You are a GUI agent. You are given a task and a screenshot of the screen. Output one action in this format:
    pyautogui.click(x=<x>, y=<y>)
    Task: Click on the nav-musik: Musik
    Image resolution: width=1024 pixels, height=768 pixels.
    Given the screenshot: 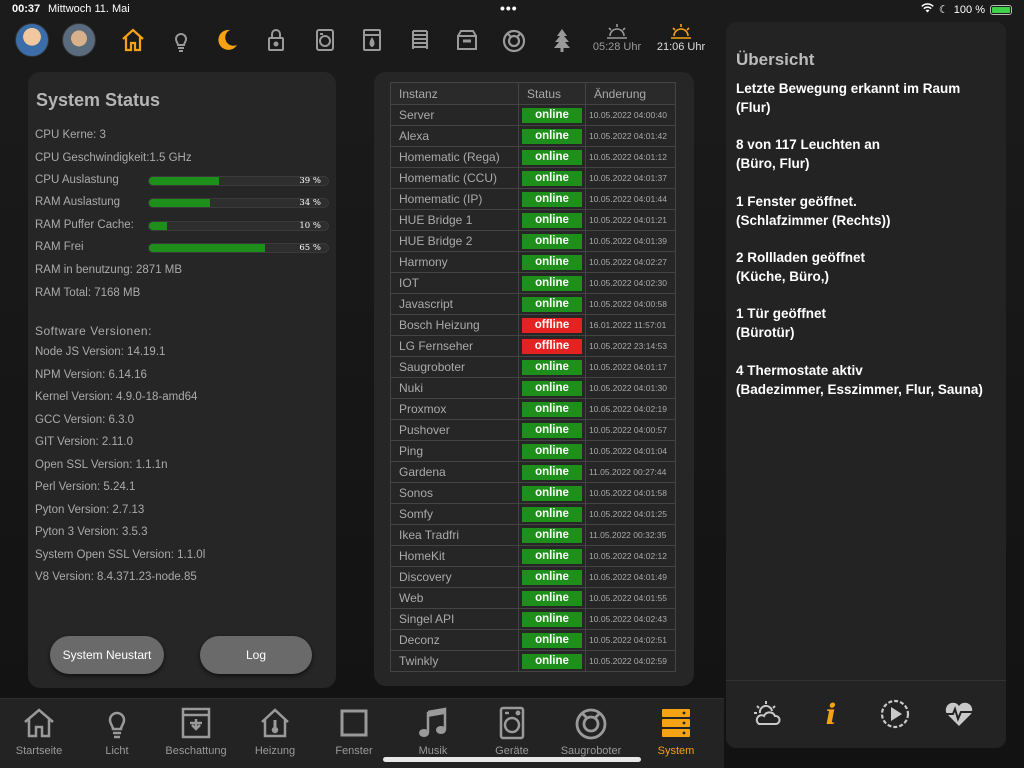 What is the action you would take?
    pyautogui.click(x=433, y=731)
    